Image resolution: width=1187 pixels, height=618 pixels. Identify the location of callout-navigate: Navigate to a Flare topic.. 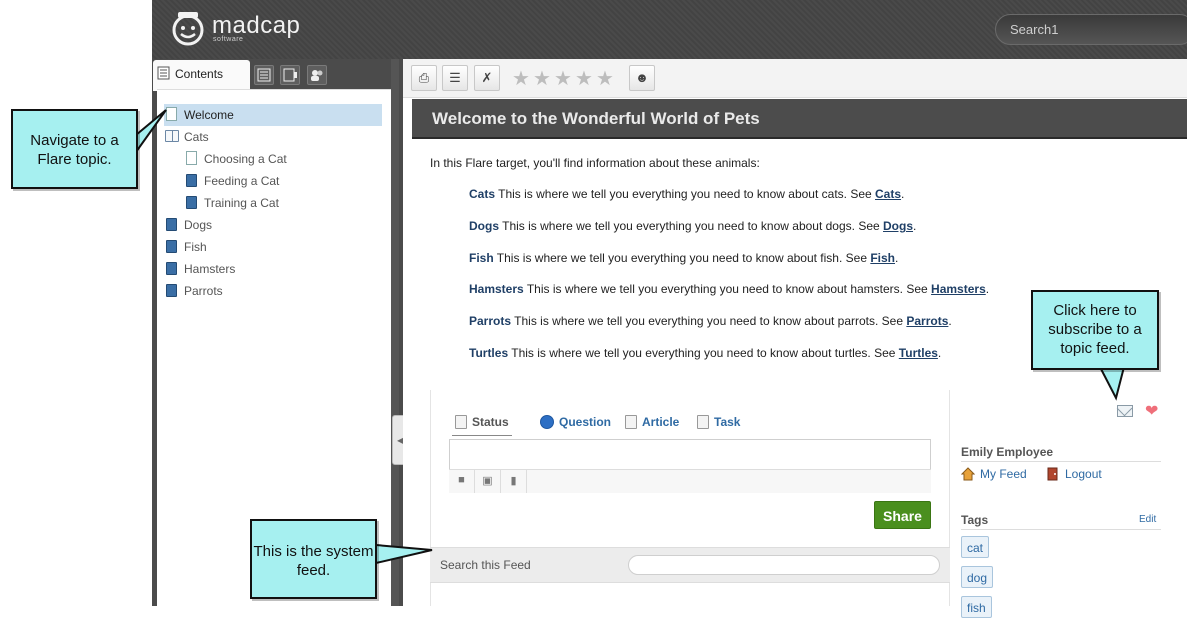
(74, 149).